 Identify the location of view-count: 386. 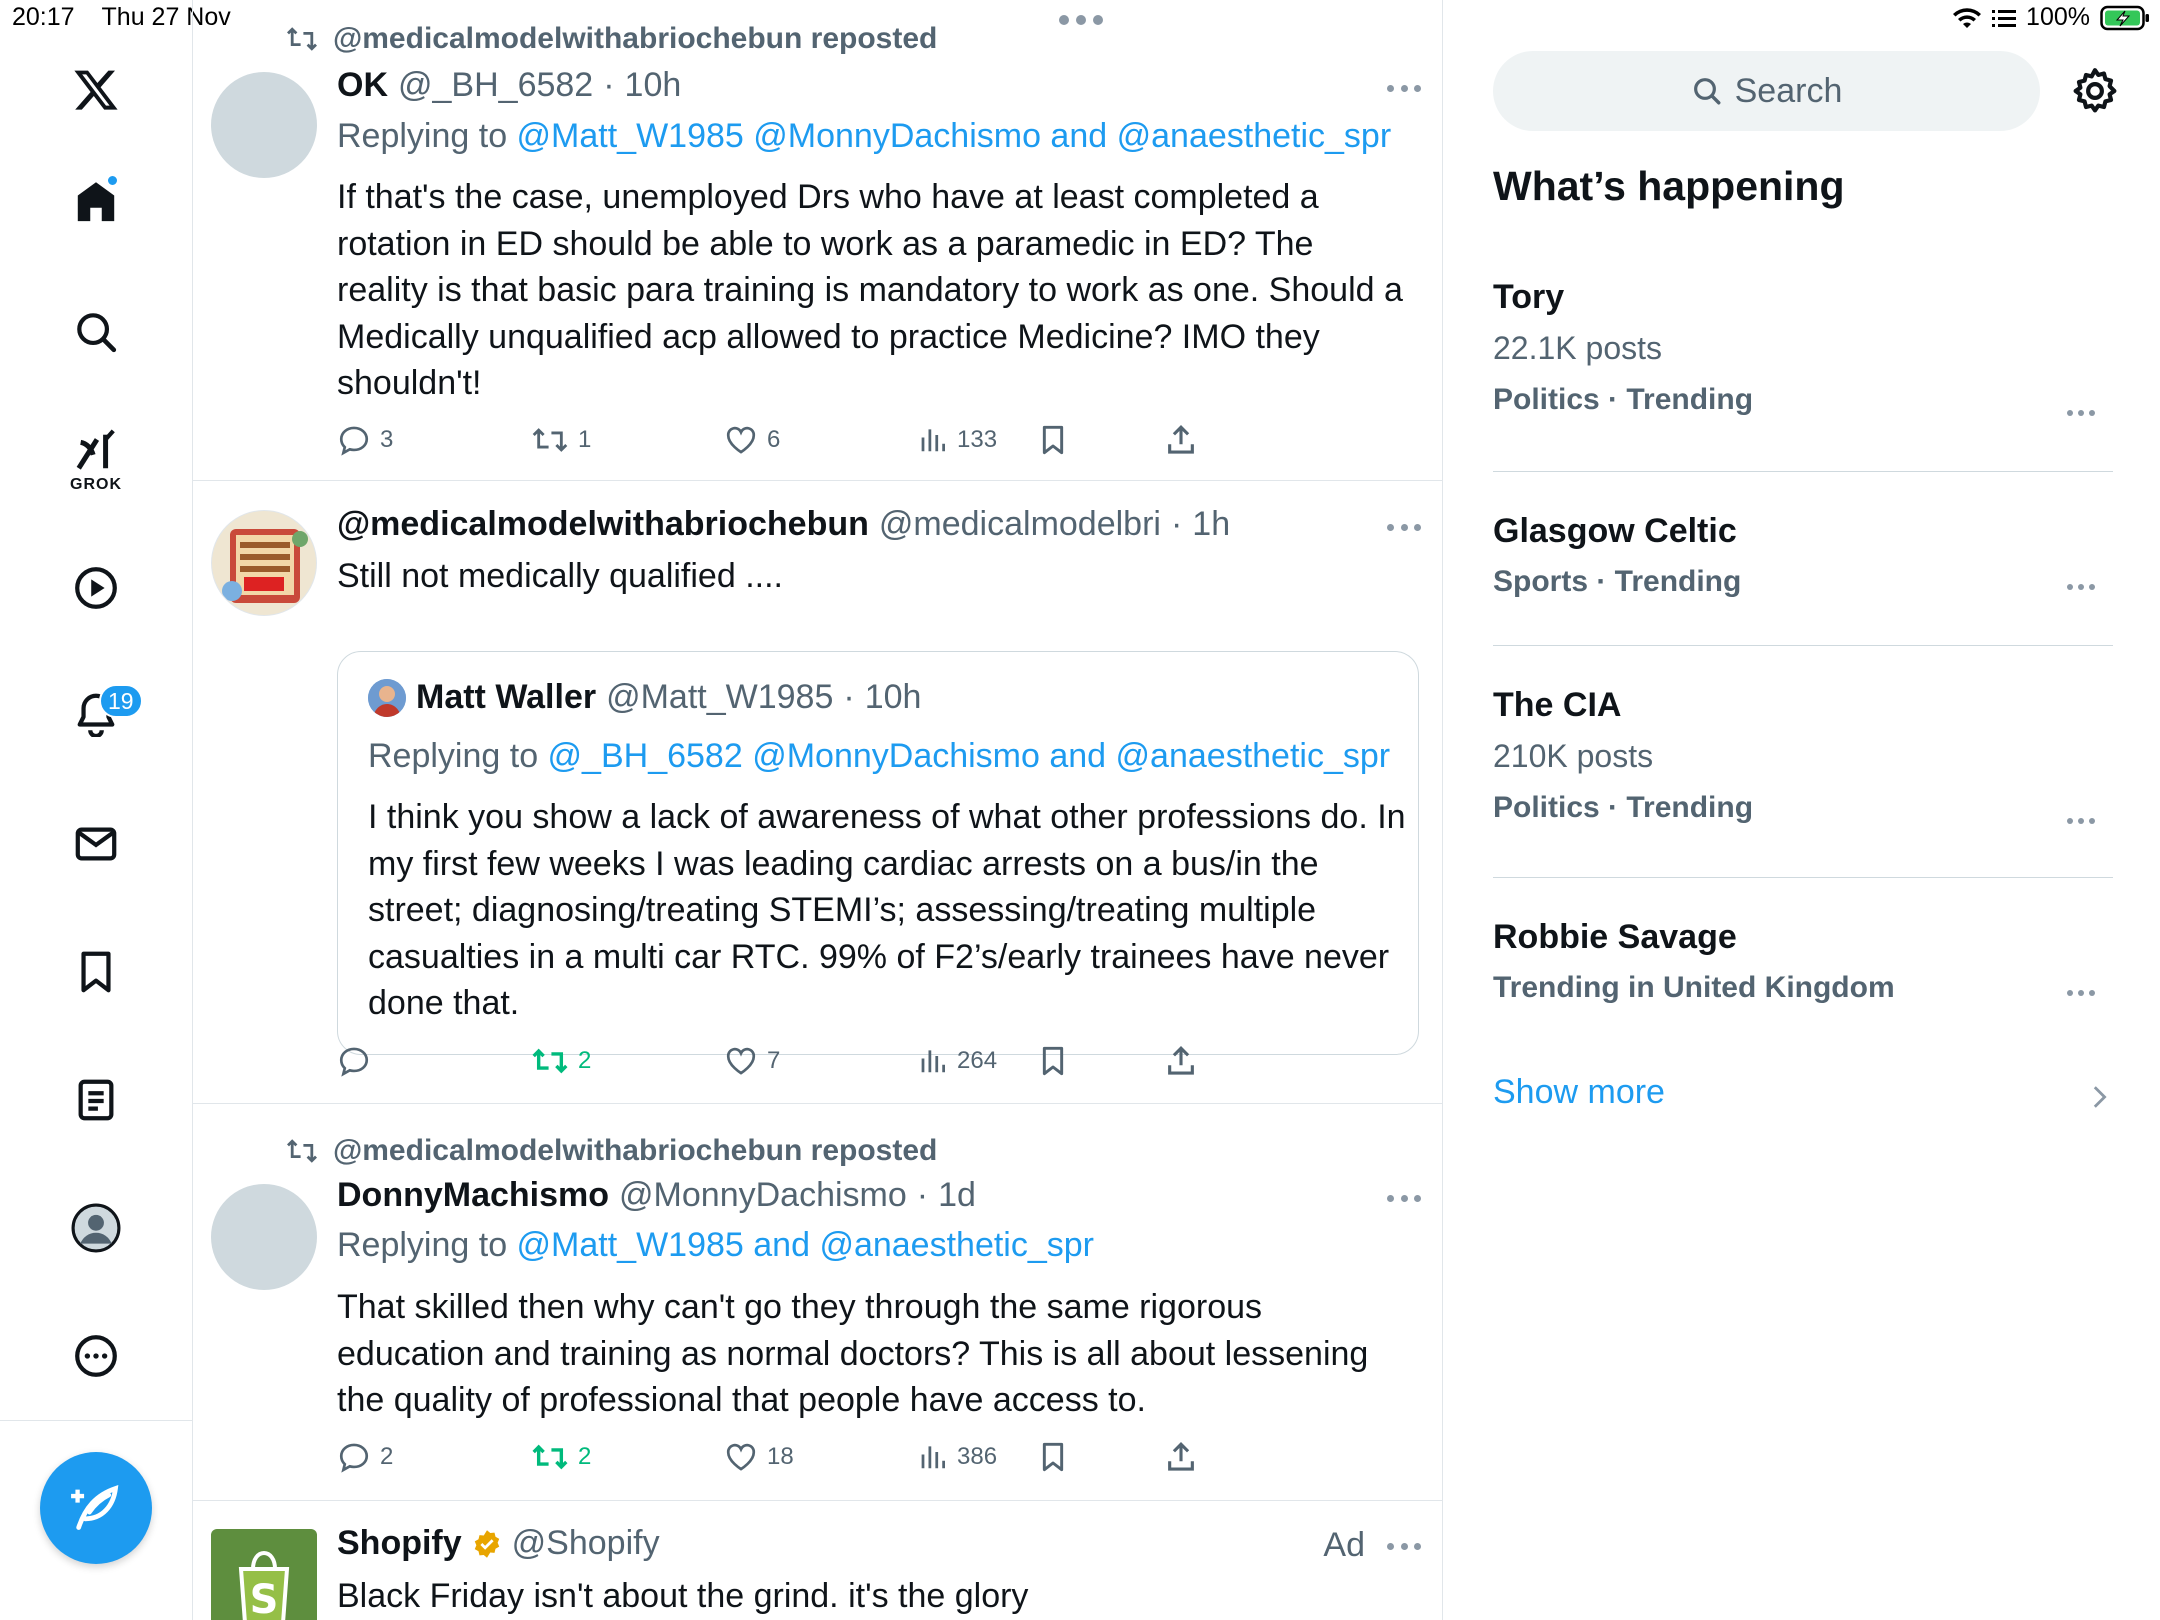
(977, 1456).